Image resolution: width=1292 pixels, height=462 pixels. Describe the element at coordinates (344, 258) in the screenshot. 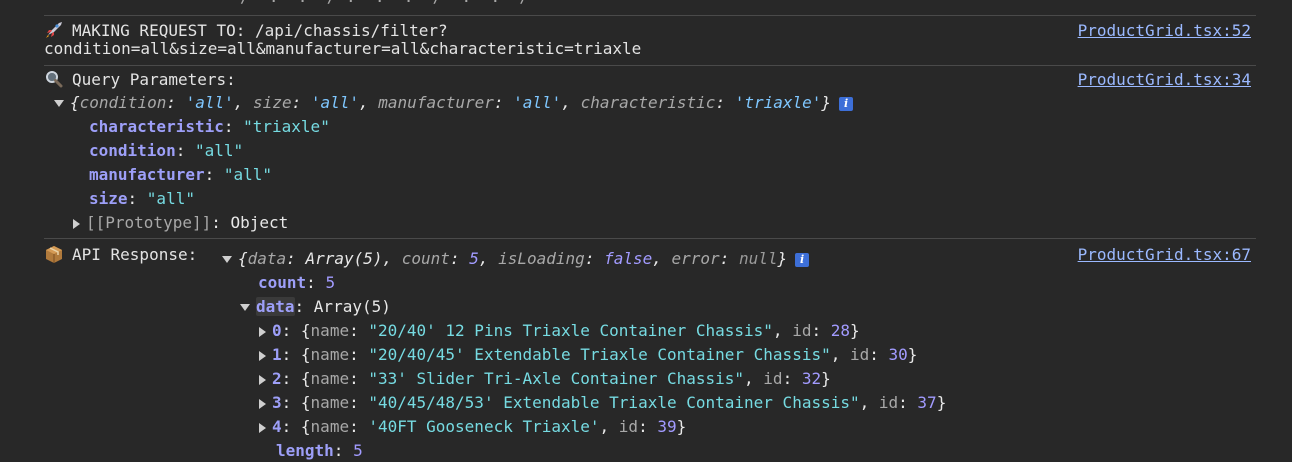

I see `summary-data-value: Array(5)` at that location.